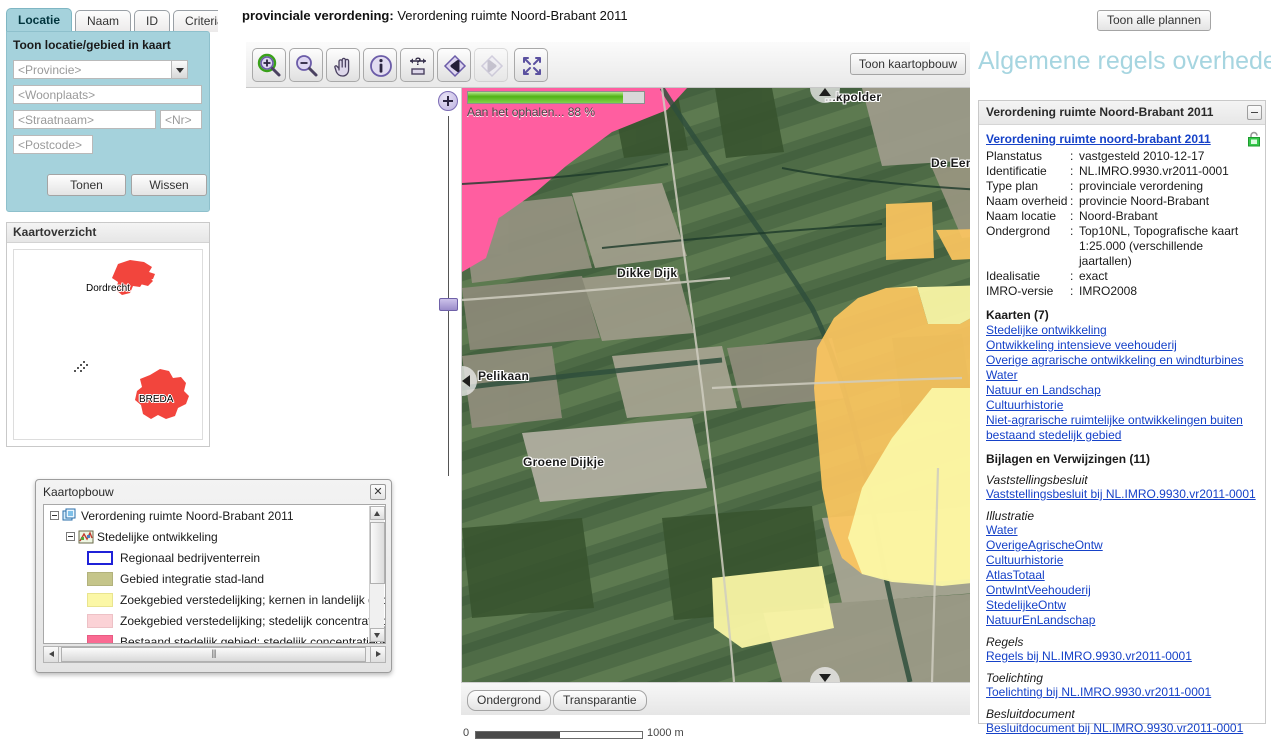 This screenshot has height=744, width=1271. Describe the element at coordinates (1098, 139) in the screenshot. I see `plan-title-link: Verordening ruimte noord-brabant 2011` at that location.